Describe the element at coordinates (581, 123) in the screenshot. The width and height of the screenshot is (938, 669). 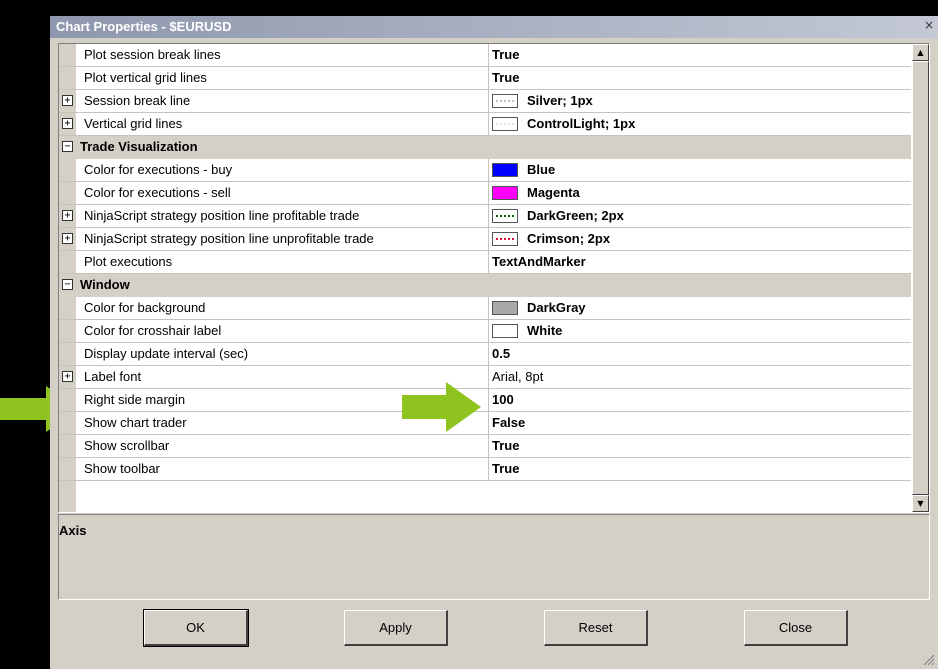
I see `property-value: ControlLight; 1px` at that location.